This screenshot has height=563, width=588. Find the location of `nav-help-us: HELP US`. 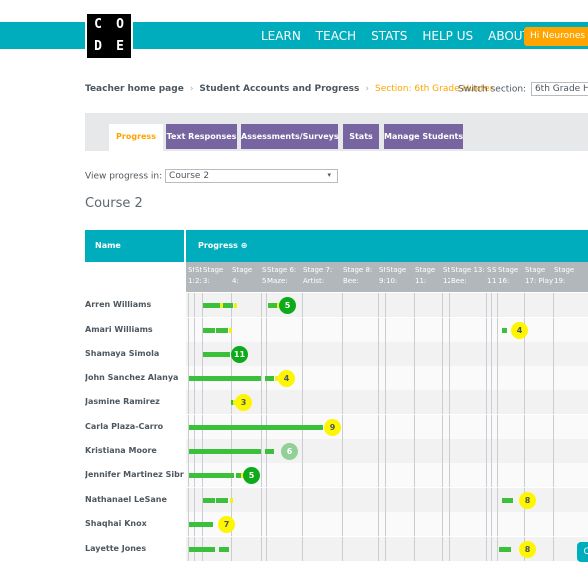

nav-help-us: HELP US is located at coordinates (447, 36).